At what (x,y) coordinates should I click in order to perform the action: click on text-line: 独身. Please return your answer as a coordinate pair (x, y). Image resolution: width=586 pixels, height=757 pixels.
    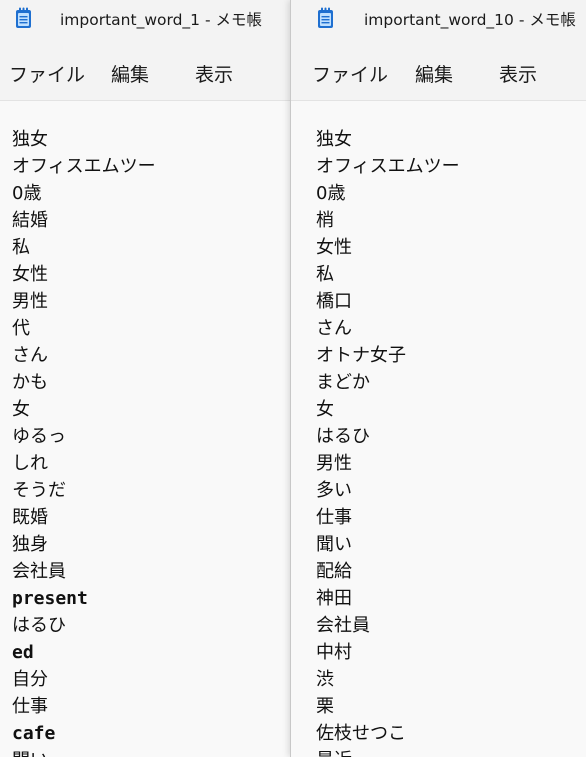
    Looking at the image, I should click on (30, 544).